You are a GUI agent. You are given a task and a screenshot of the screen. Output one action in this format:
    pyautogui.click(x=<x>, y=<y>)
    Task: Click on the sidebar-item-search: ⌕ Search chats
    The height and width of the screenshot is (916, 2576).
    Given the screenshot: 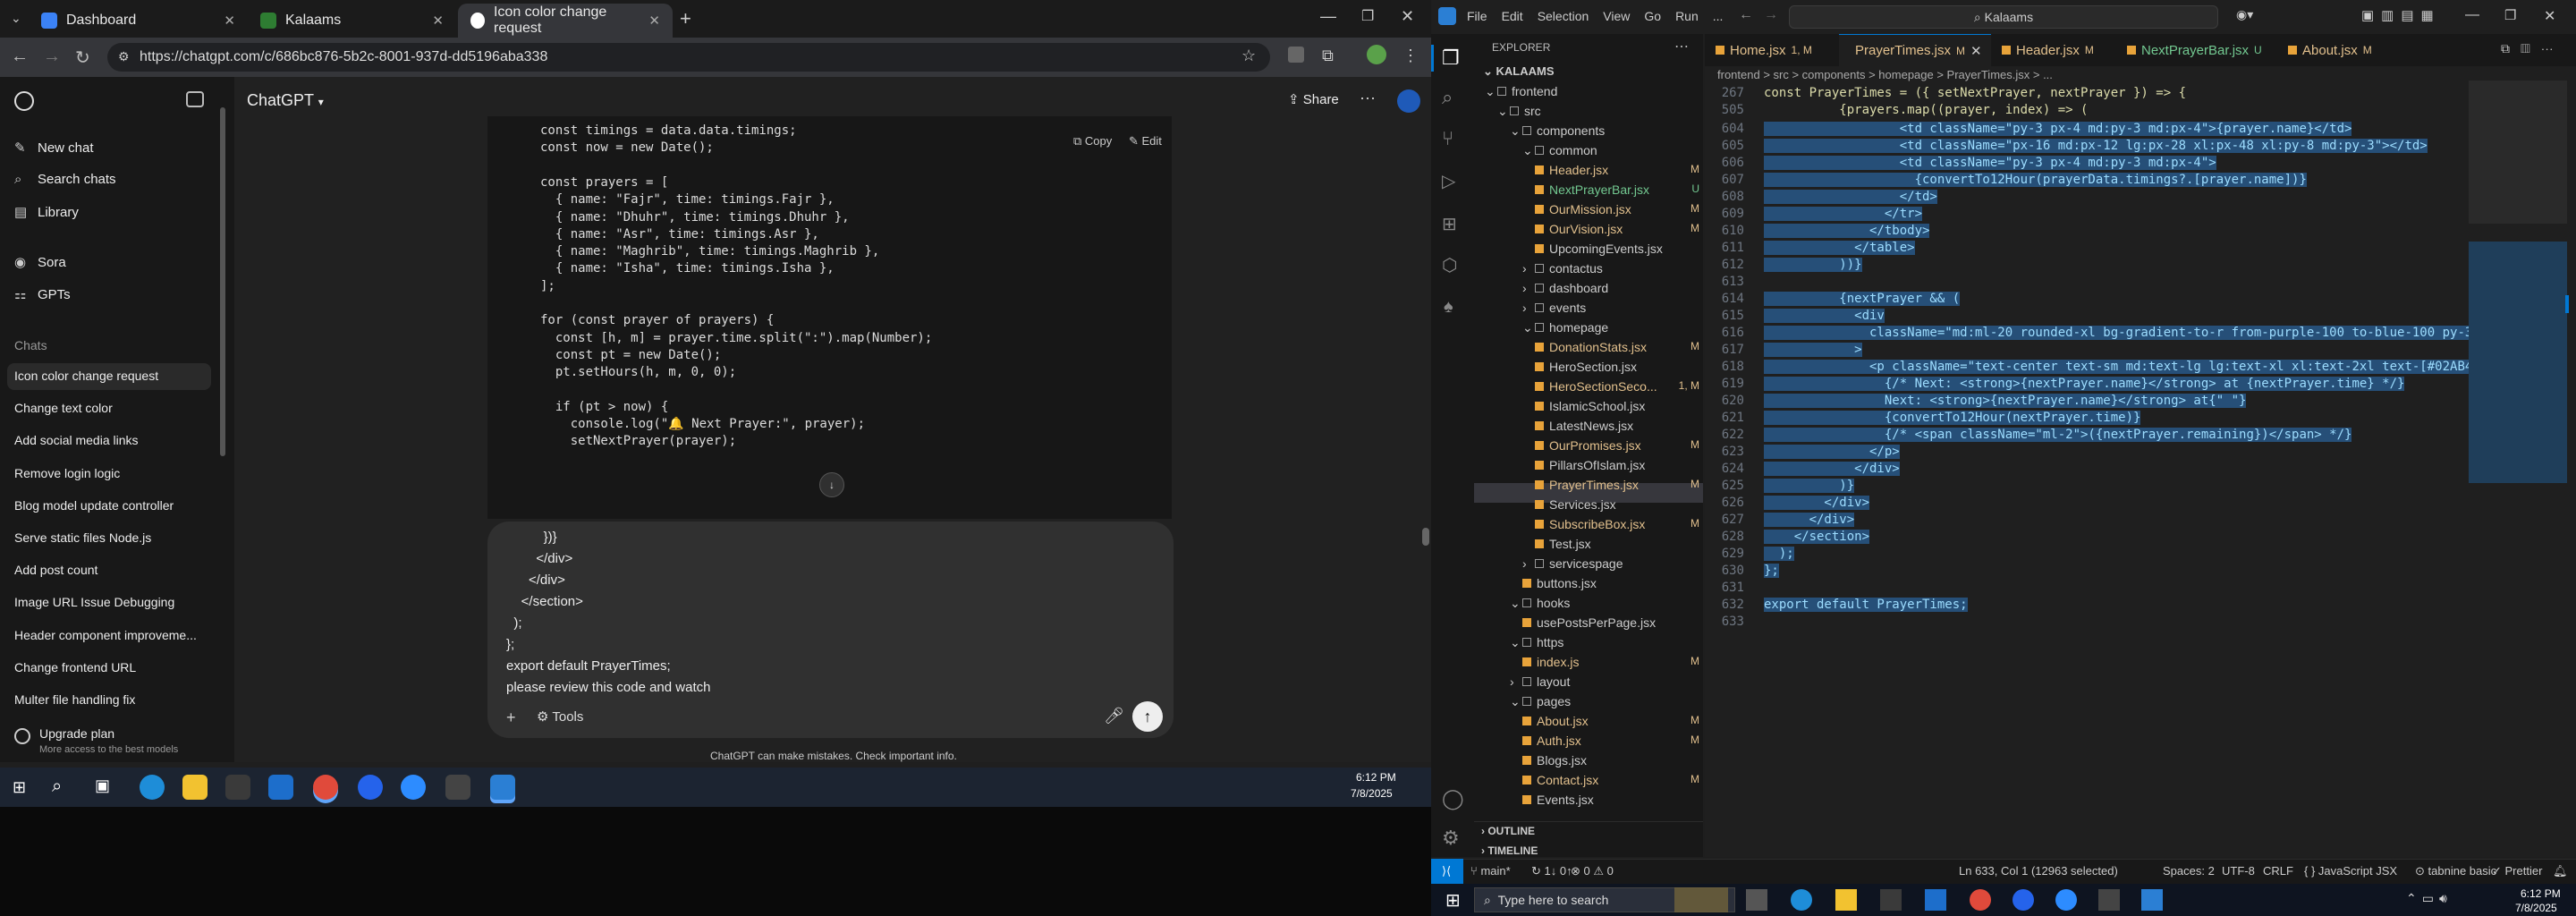 What is the action you would take?
    pyautogui.click(x=65, y=179)
    